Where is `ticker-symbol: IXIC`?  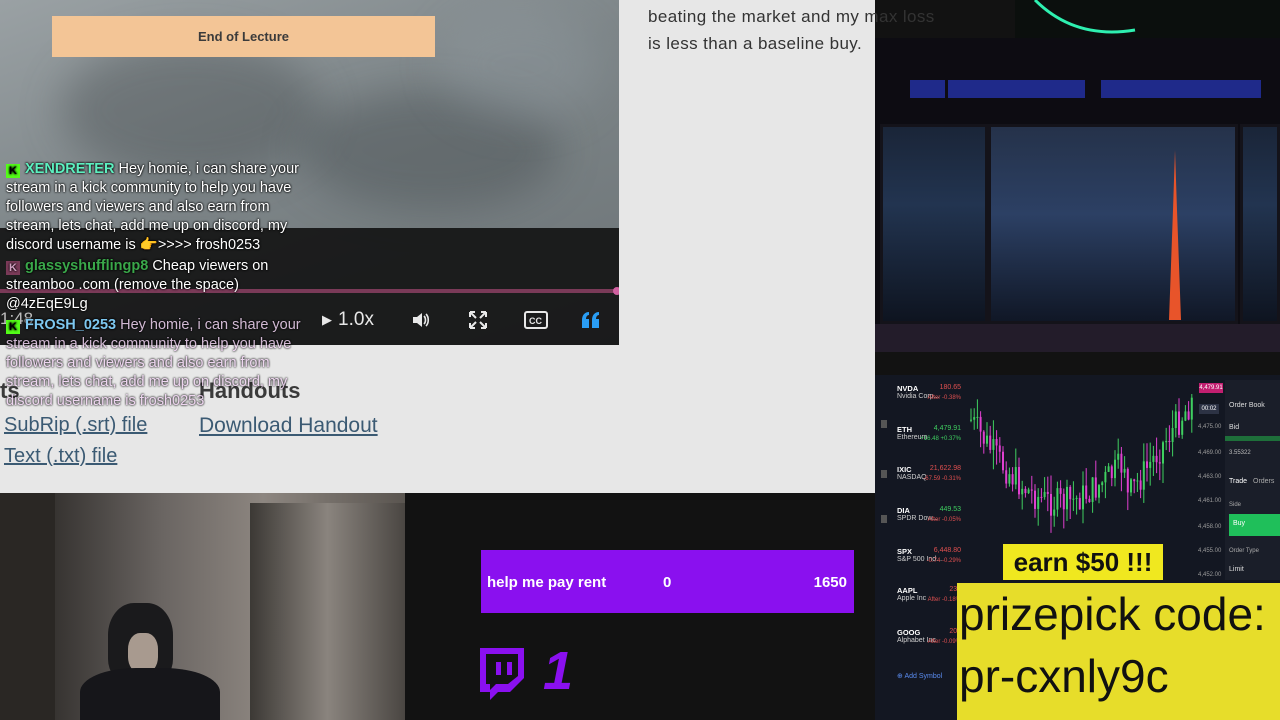 ticker-symbol: IXIC is located at coordinates (904, 469).